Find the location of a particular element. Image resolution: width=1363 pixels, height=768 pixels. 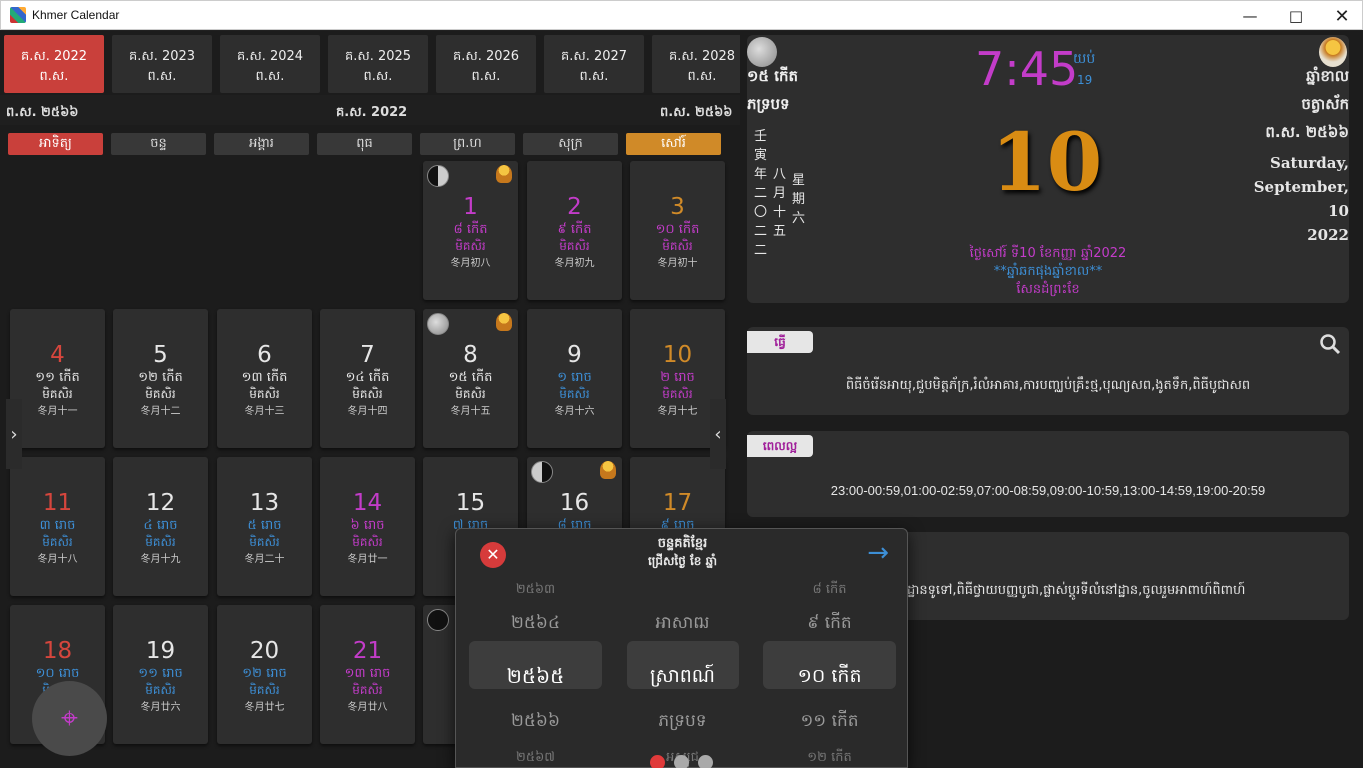

day-cell-2: 2៩ កើត មិគសិរ 冬月初九 is located at coordinates (574, 230).